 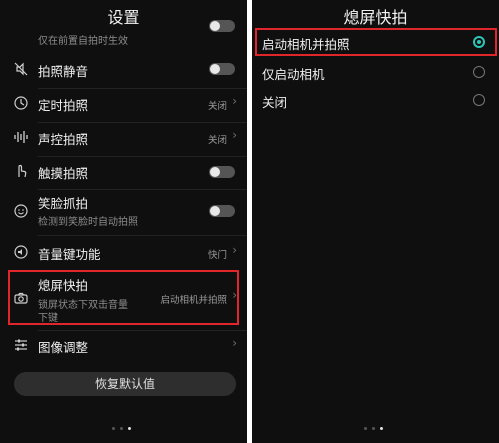 I want to click on mute-toggle, so click(x=222, y=69).